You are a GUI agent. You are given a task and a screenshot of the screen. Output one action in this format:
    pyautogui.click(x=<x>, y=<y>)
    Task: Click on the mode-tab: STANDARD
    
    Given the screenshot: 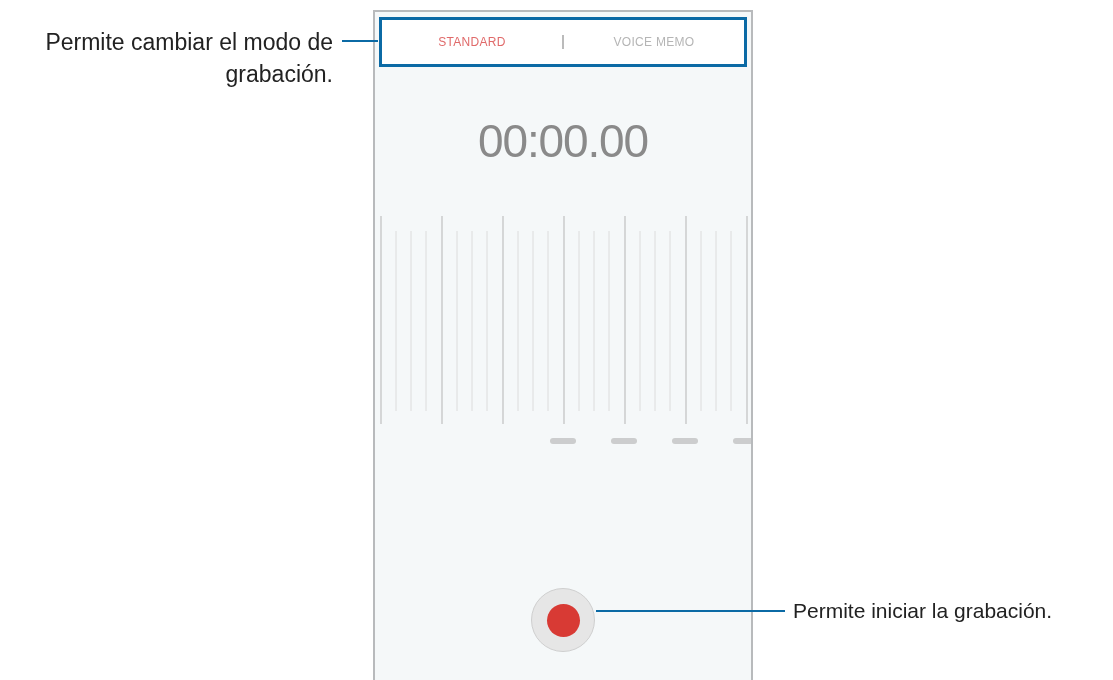 What is the action you would take?
    pyautogui.click(x=472, y=42)
    